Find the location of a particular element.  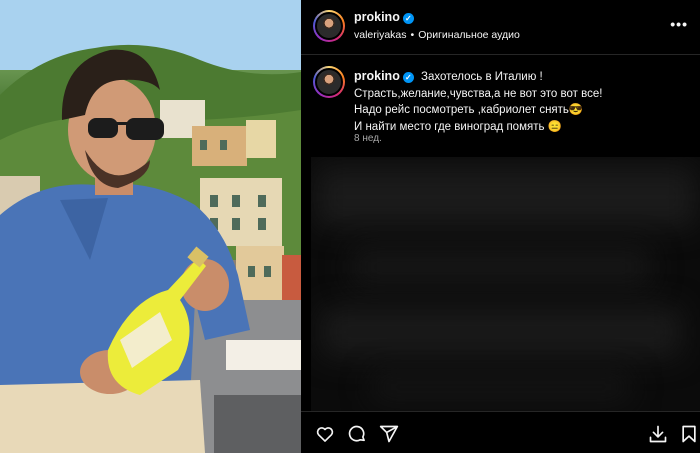

post-actions-bar is located at coordinates (500, 432).